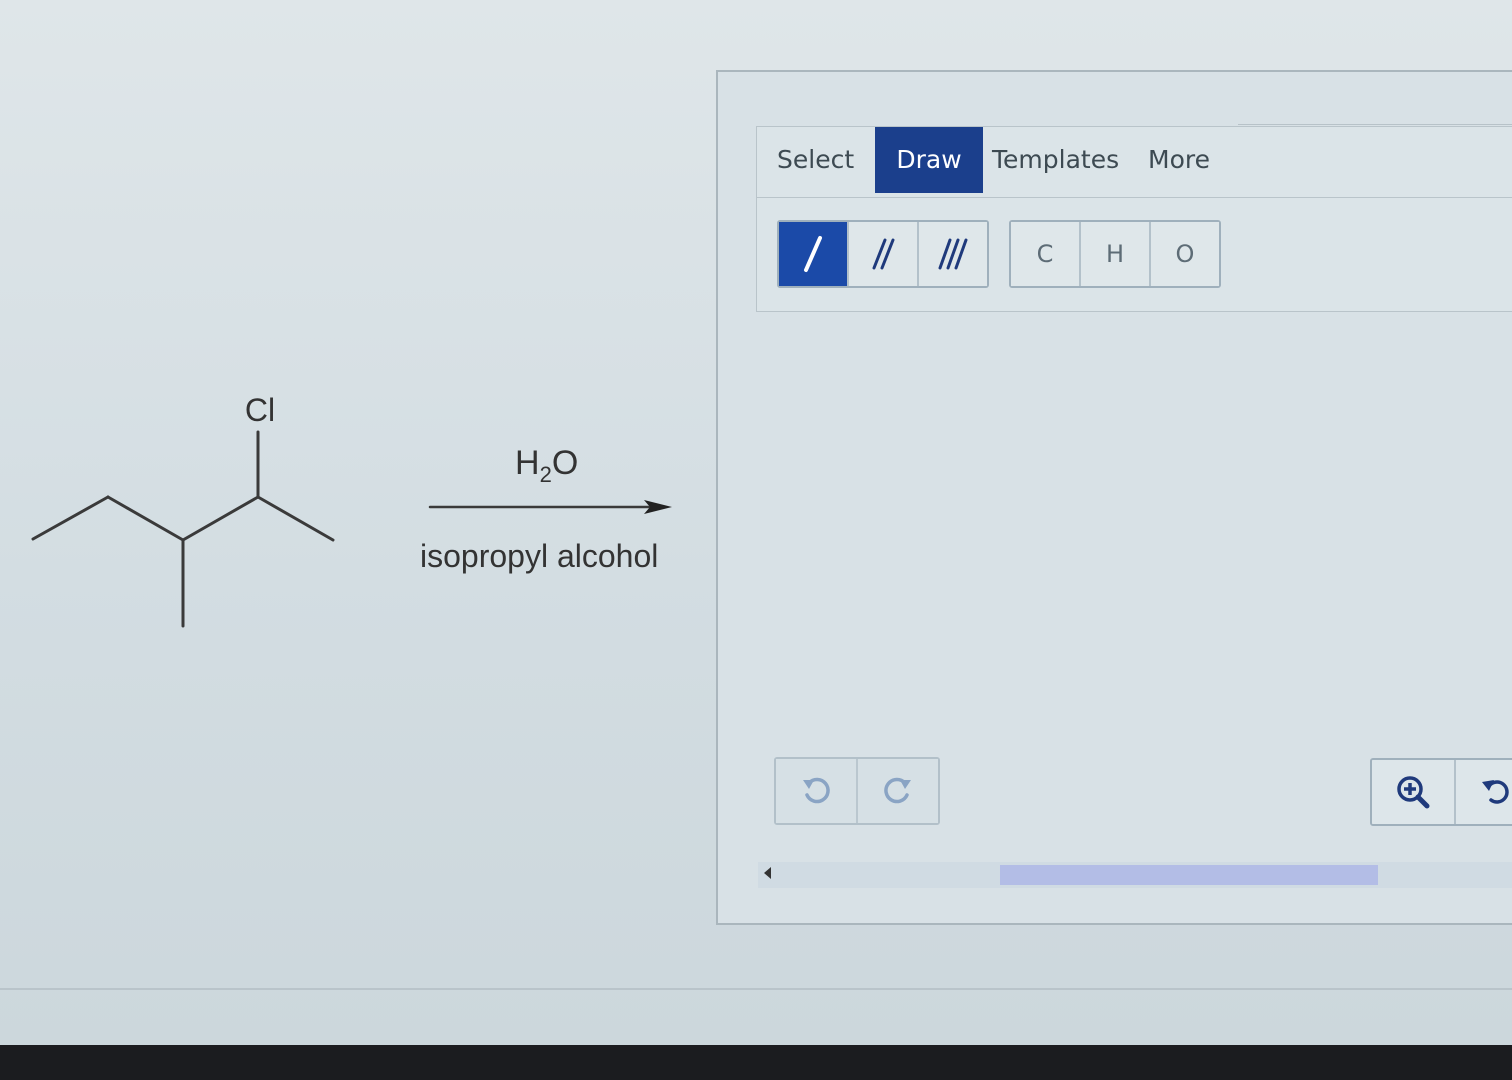 The width and height of the screenshot is (1512, 1080). Describe the element at coordinates (565, 463) in the screenshot. I see `reagent-o: O` at that location.